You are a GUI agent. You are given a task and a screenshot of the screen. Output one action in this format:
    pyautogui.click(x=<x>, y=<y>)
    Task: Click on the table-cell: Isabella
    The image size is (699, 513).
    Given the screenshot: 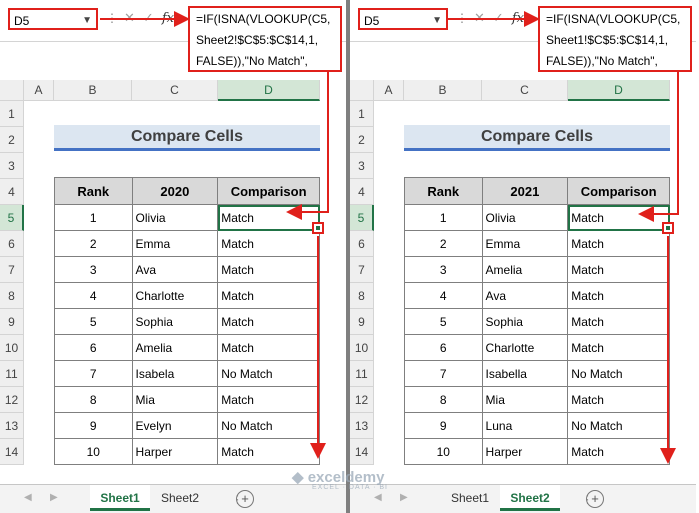 What is the action you would take?
    pyautogui.click(x=525, y=373)
    